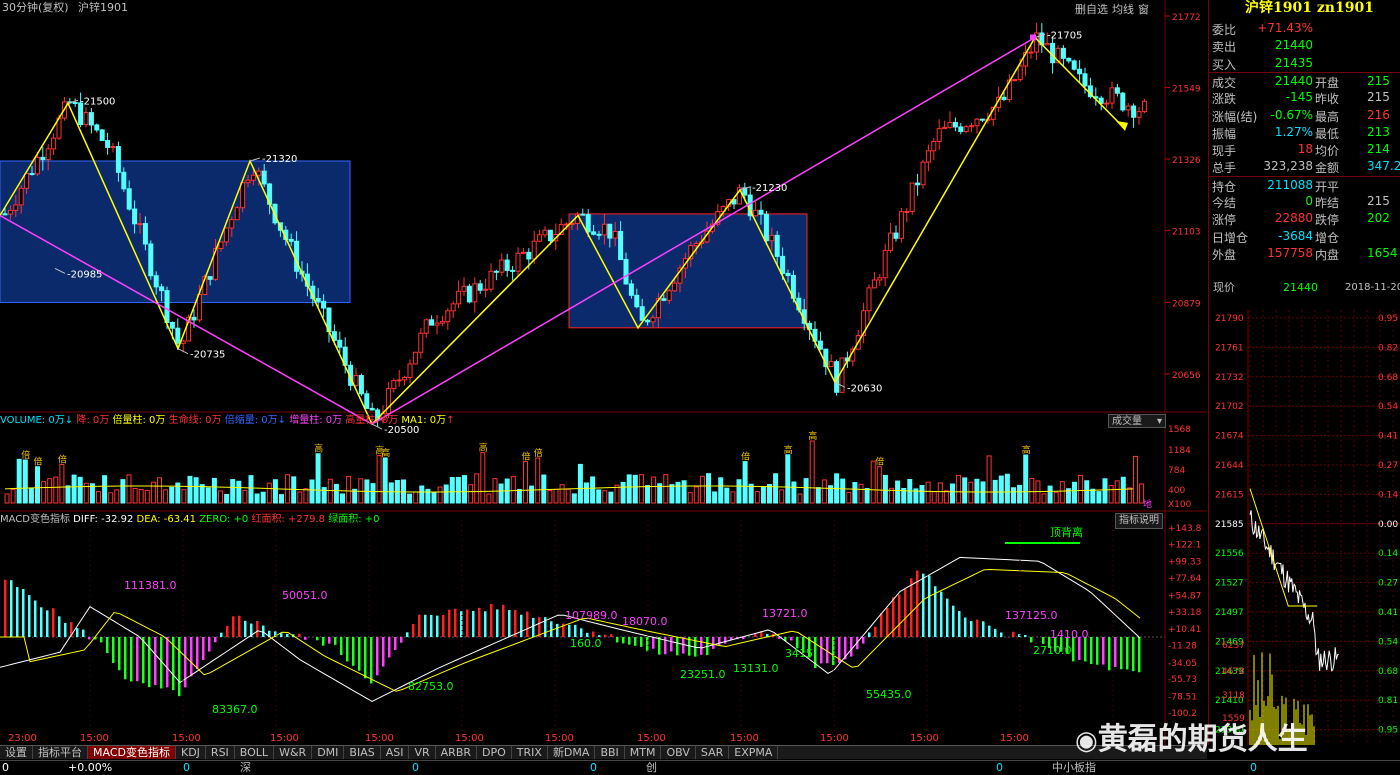 This screenshot has width=1400, height=775. Describe the element at coordinates (1137, 421) in the screenshot. I see `volume-dropdown: 成交量 ▾` at that location.